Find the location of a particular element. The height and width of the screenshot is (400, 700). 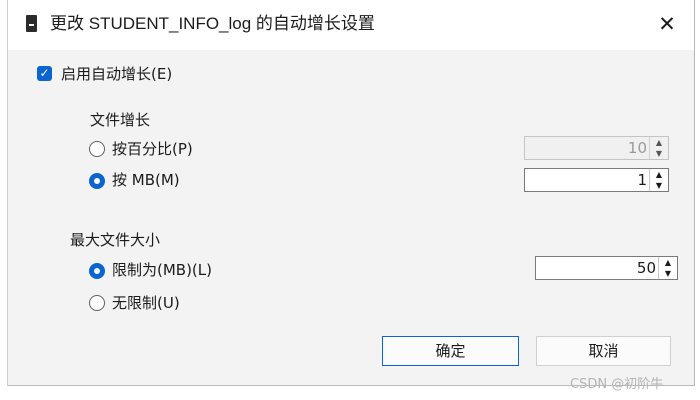

growth-percent-radio is located at coordinates (97, 149).